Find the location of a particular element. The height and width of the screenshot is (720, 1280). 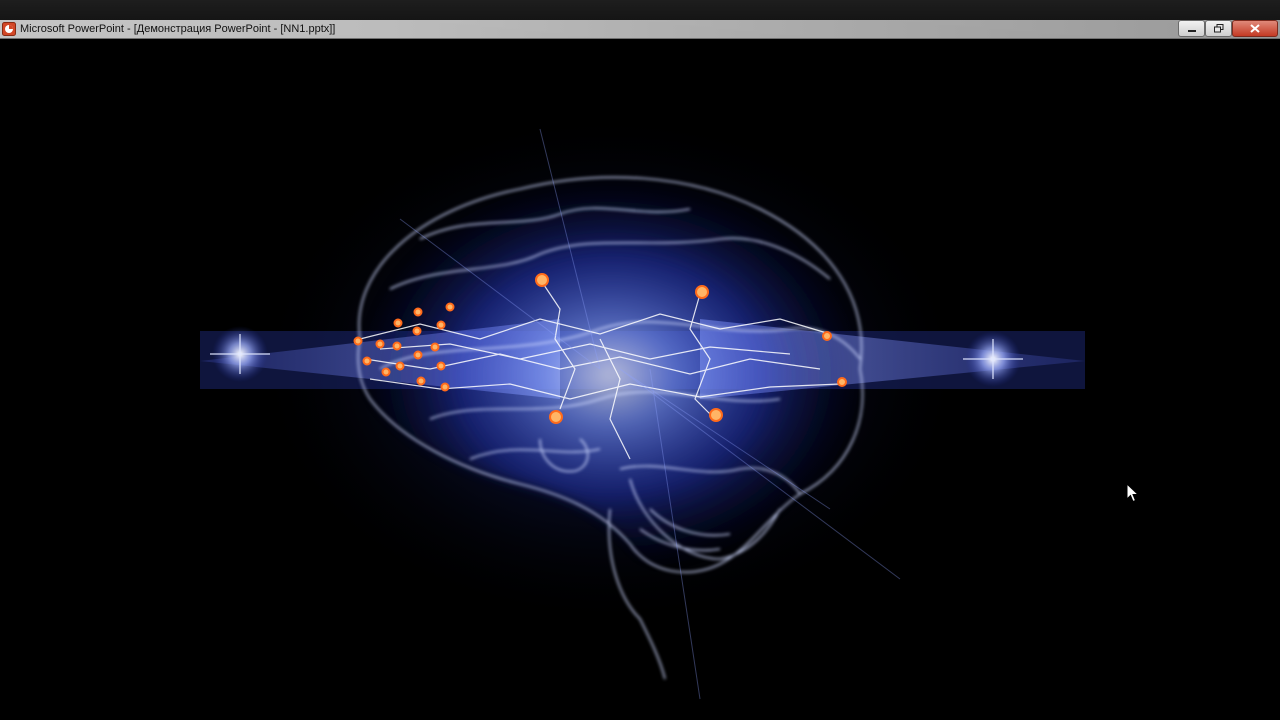

minimize-icon is located at coordinates (1191, 30).